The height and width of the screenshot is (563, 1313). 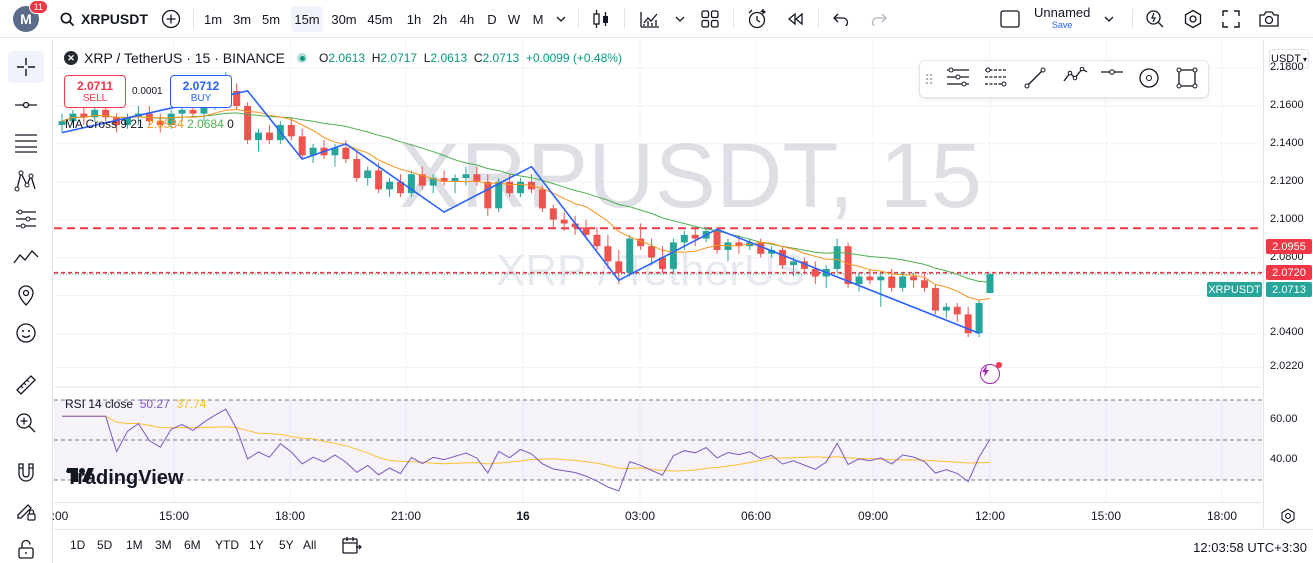 I want to click on date-range-button, so click(x=352, y=547).